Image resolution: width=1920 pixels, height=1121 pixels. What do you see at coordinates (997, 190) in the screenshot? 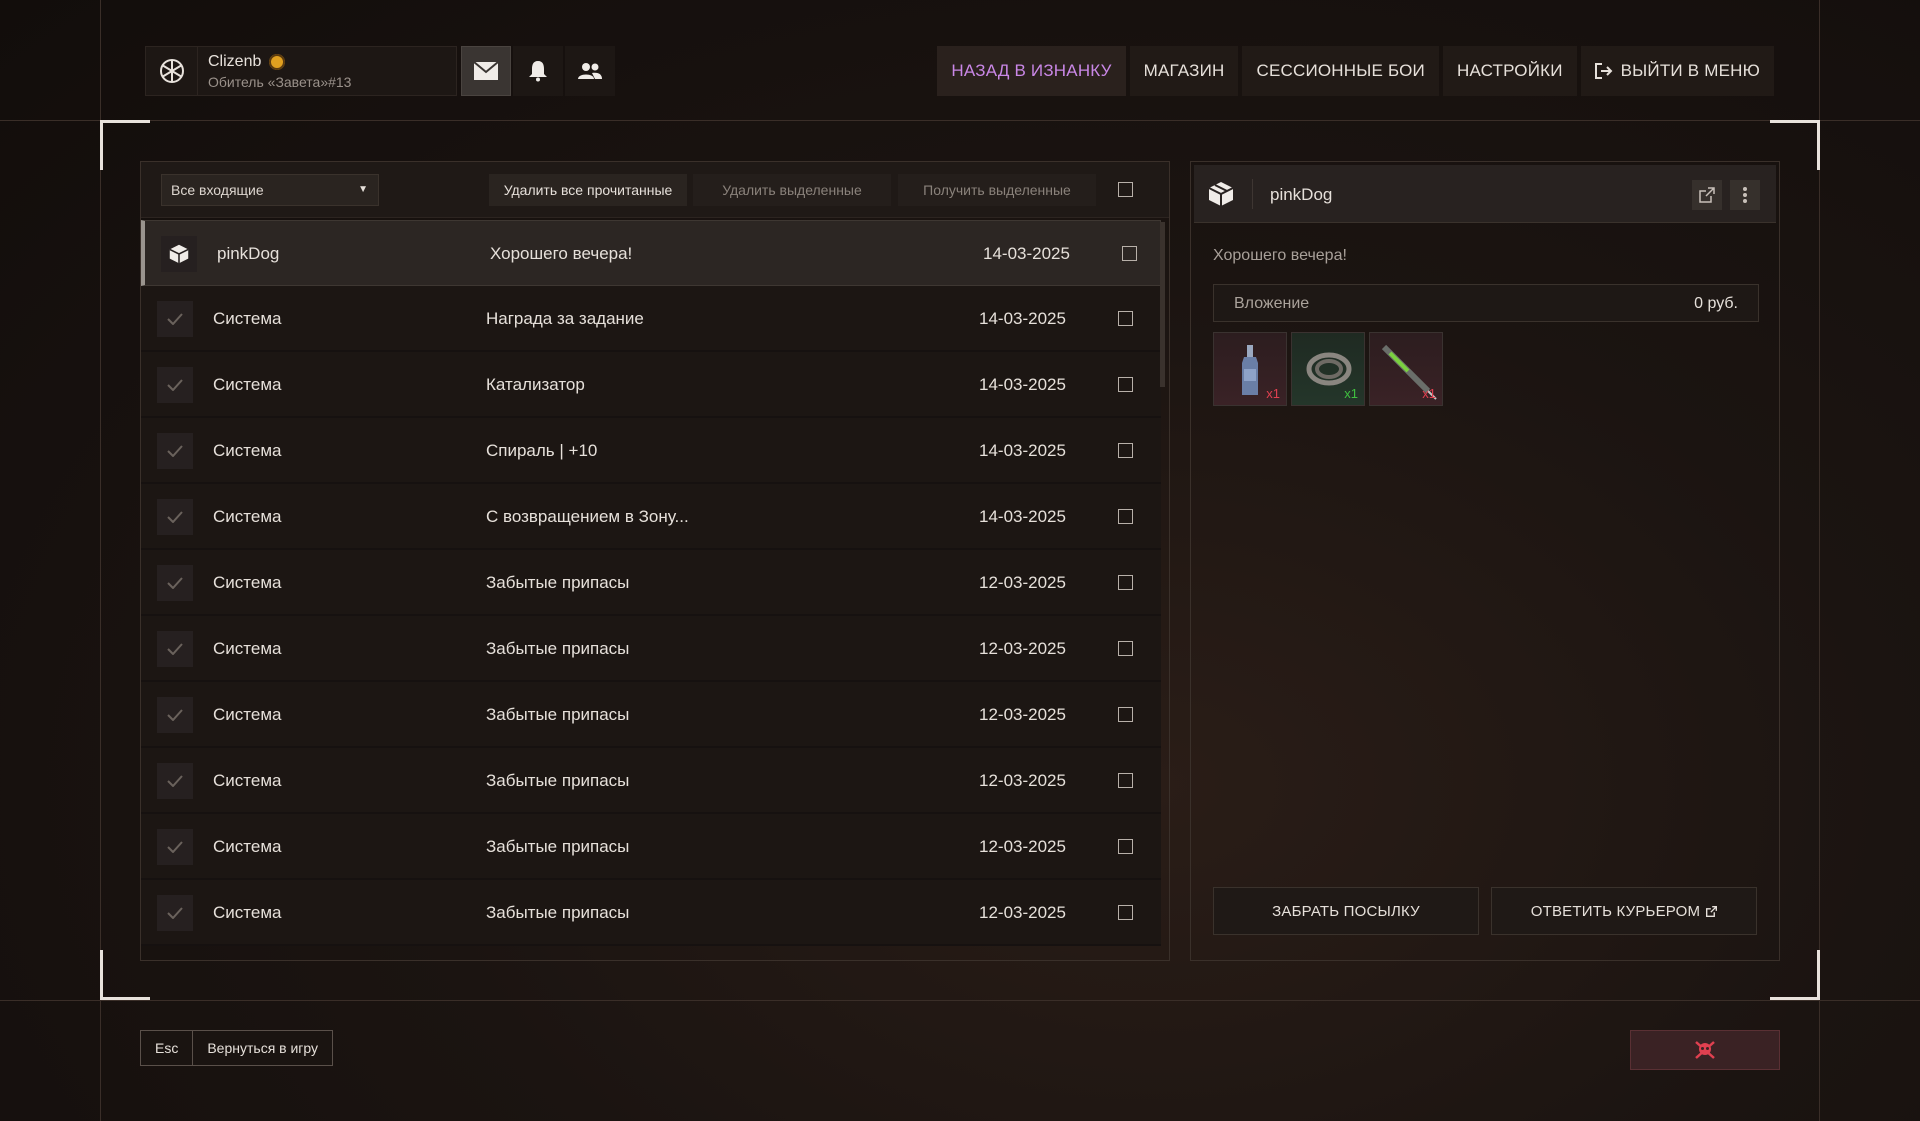
I see `get-selected-button: Получить выделенные` at bounding box center [997, 190].